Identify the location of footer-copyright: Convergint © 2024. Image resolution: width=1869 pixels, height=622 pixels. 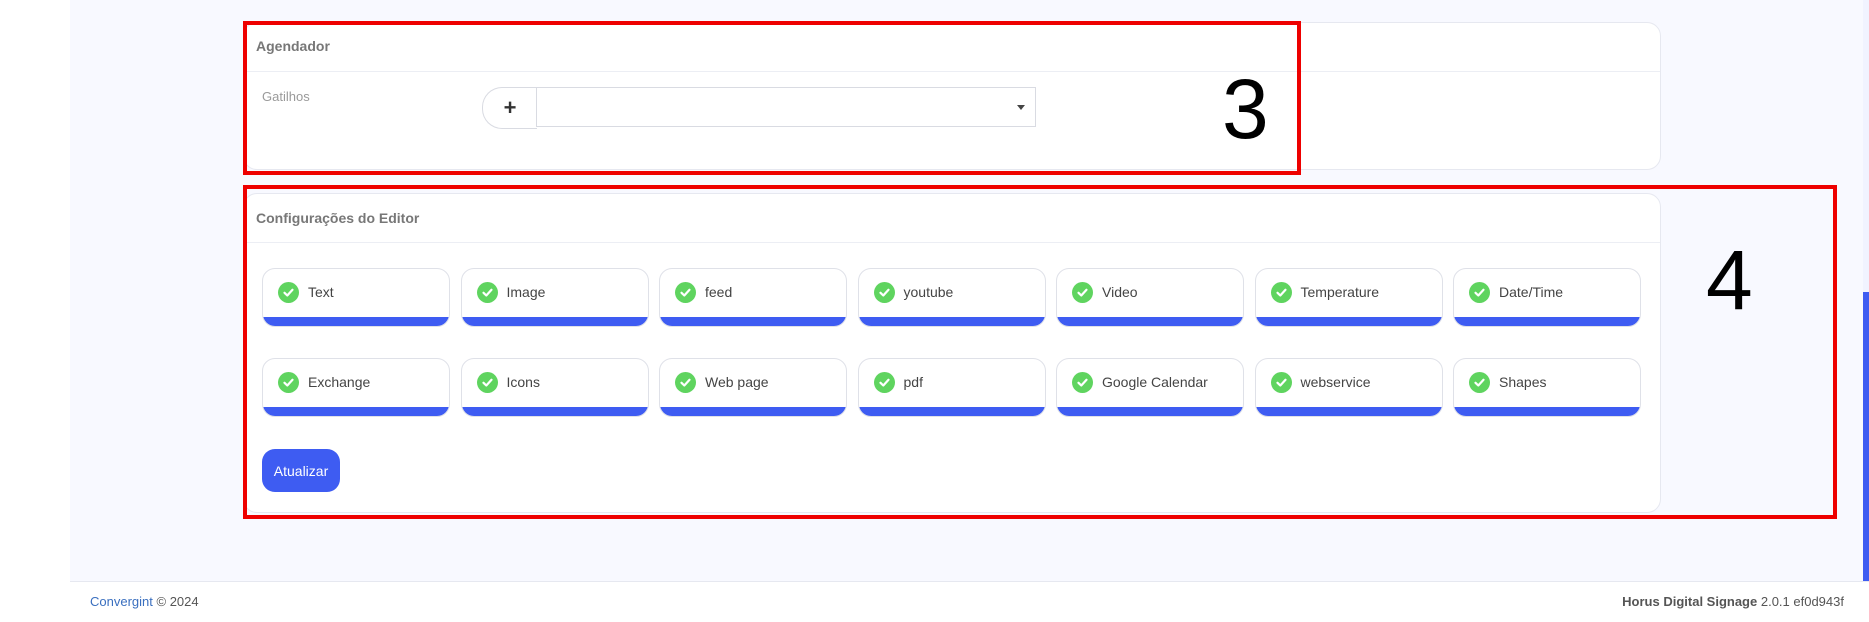
(144, 601).